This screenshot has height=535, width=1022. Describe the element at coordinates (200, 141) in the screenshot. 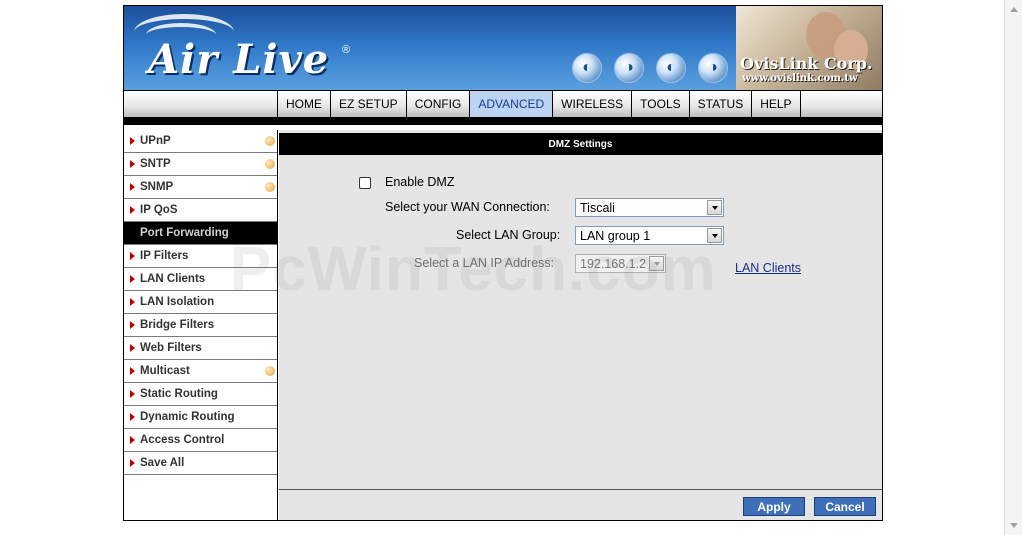

I see `sidebar-item-upnp: UPnP` at that location.